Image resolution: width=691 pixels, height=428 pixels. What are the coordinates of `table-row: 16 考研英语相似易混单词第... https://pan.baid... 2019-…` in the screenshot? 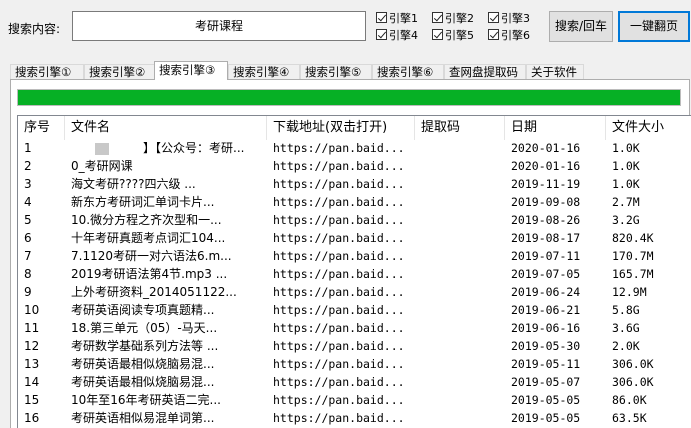 It's located at (354, 418).